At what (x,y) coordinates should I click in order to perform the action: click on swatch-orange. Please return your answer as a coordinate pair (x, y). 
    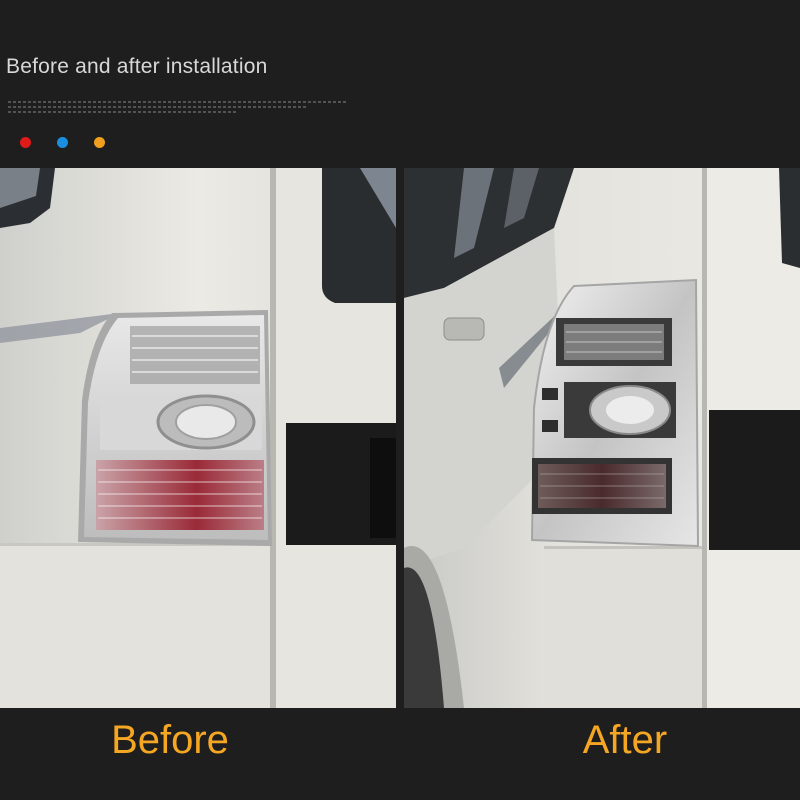
    Looking at the image, I should click on (99, 142).